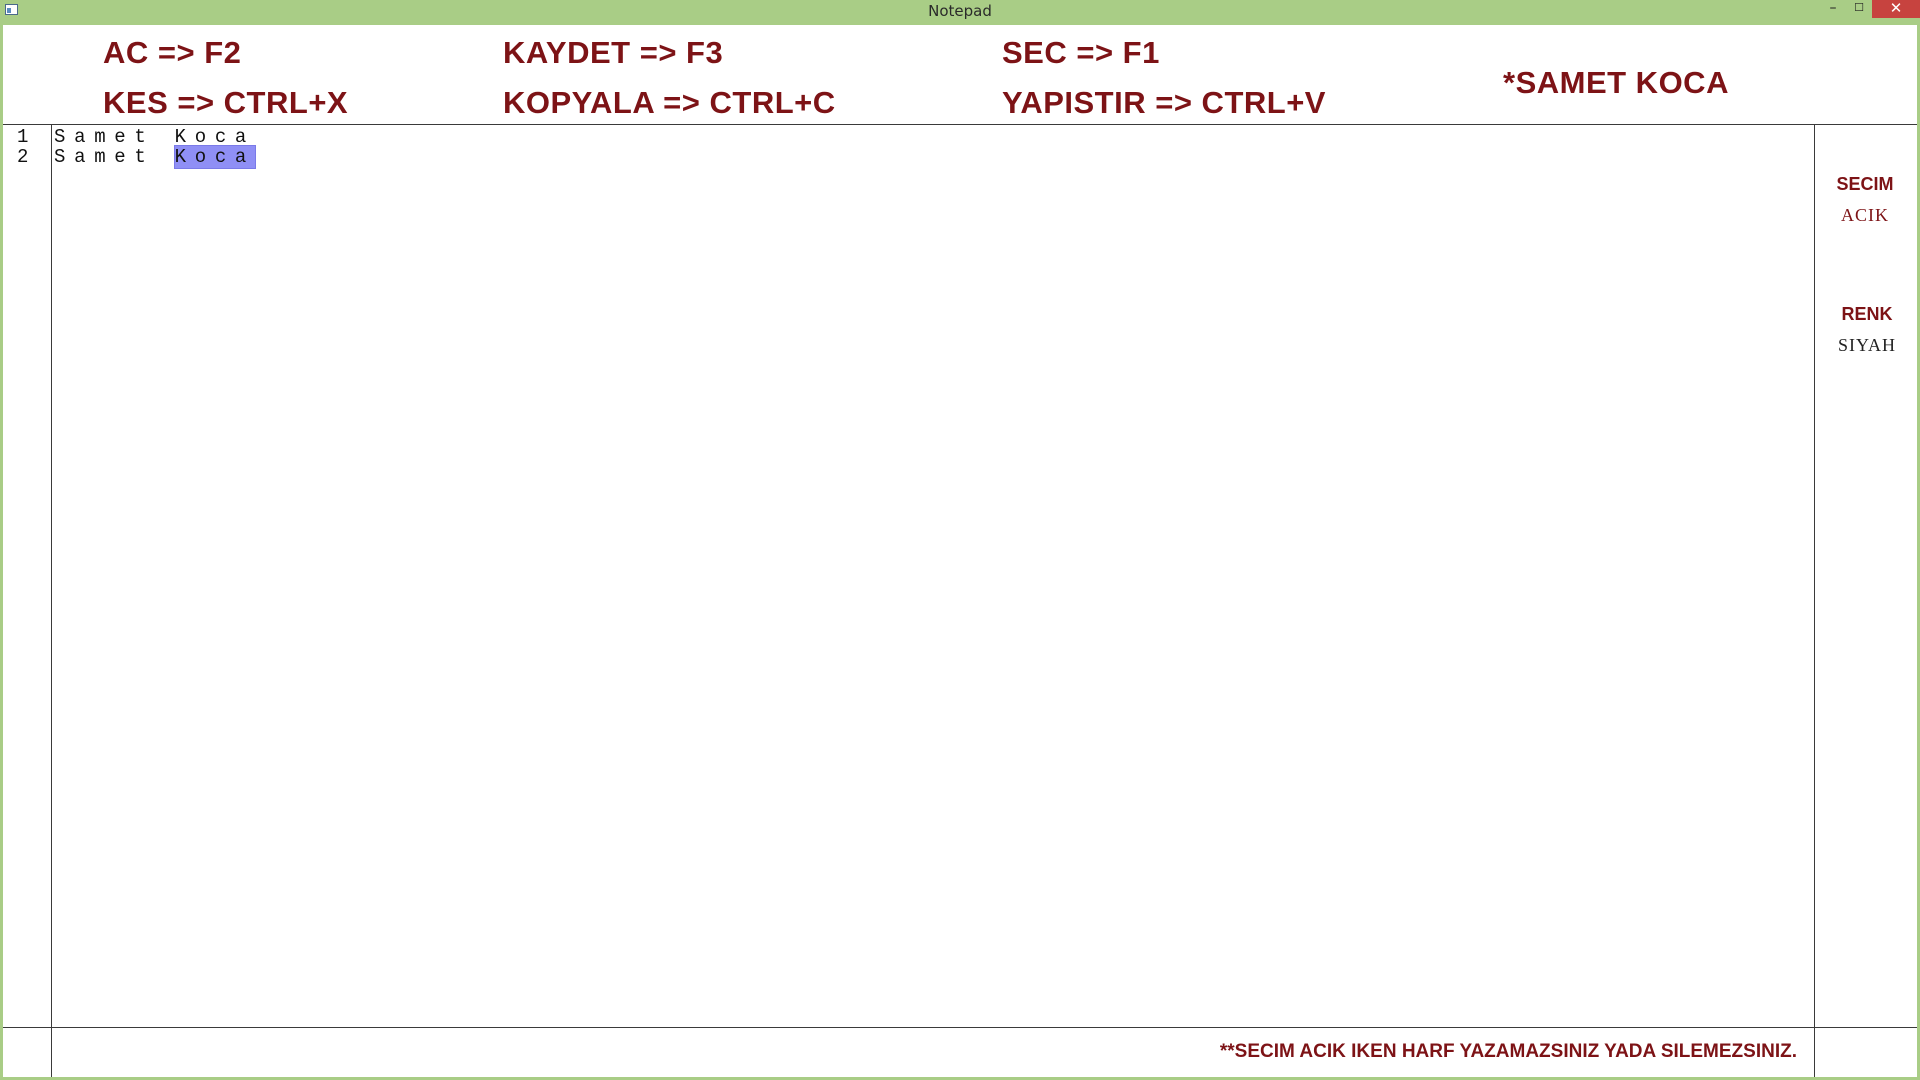 Image resolution: width=1920 pixels, height=1080 pixels. Describe the element at coordinates (215, 157) in the screenshot. I see `selected-text: Koca` at that location.